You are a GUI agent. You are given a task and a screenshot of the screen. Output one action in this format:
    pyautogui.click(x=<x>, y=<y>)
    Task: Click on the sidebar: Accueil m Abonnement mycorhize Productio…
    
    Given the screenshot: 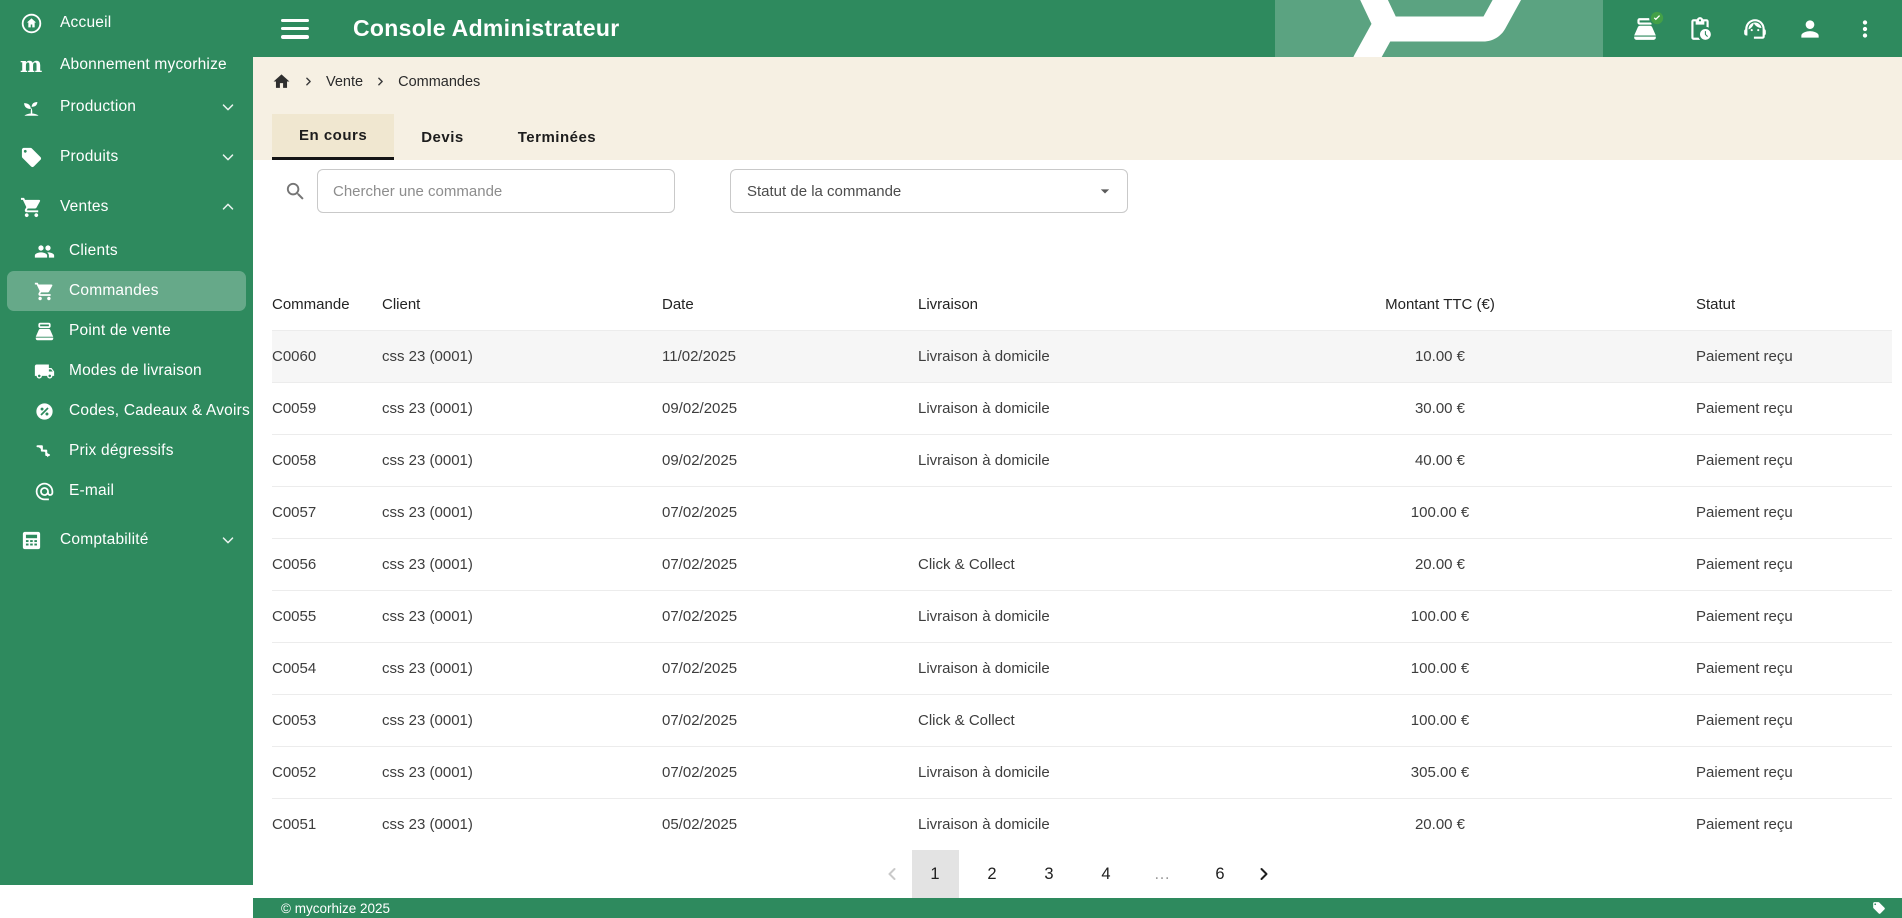 What is the action you would take?
    pyautogui.click(x=126, y=442)
    